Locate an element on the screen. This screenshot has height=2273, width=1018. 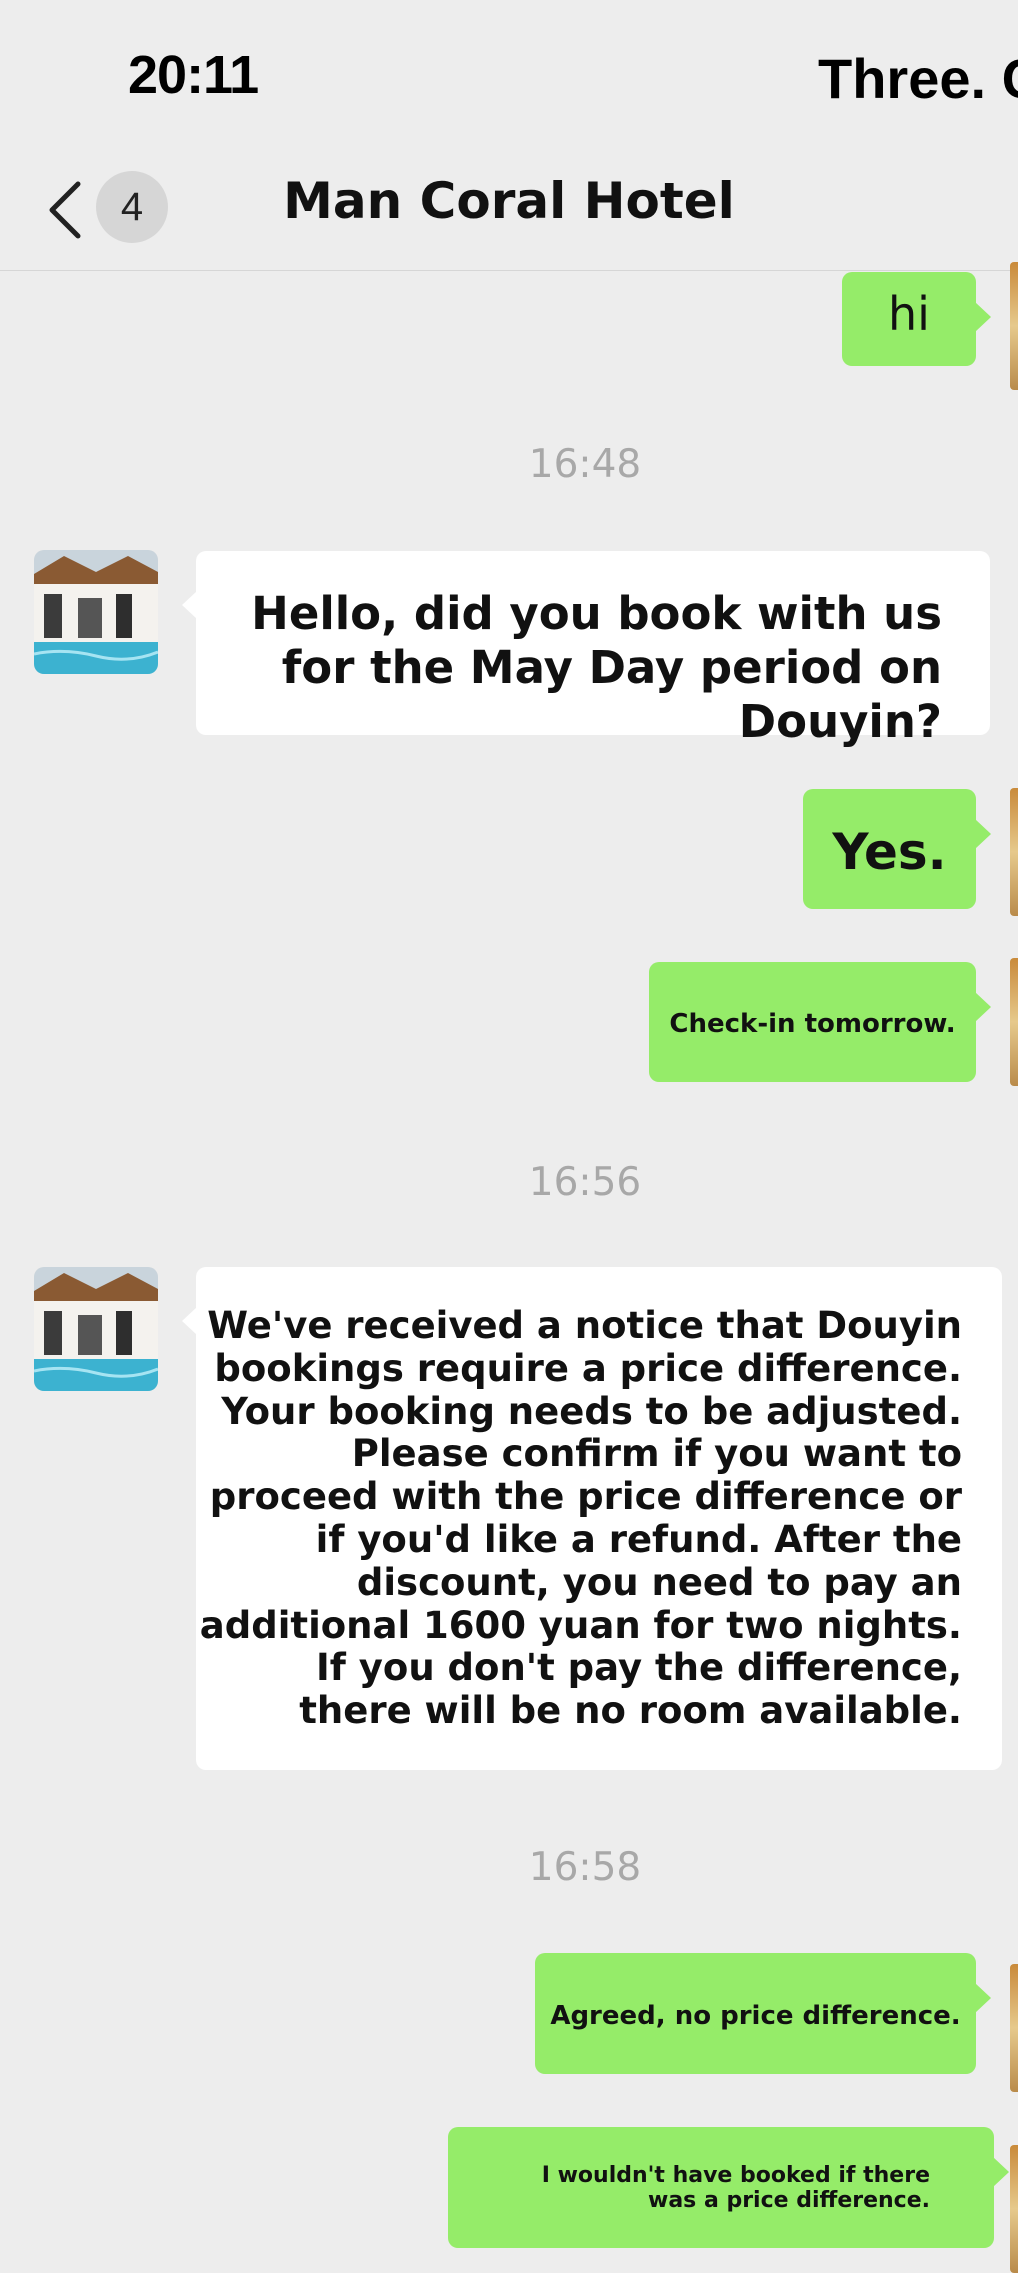
message-timestamp: 16:48 is located at coordinates (585, 464).